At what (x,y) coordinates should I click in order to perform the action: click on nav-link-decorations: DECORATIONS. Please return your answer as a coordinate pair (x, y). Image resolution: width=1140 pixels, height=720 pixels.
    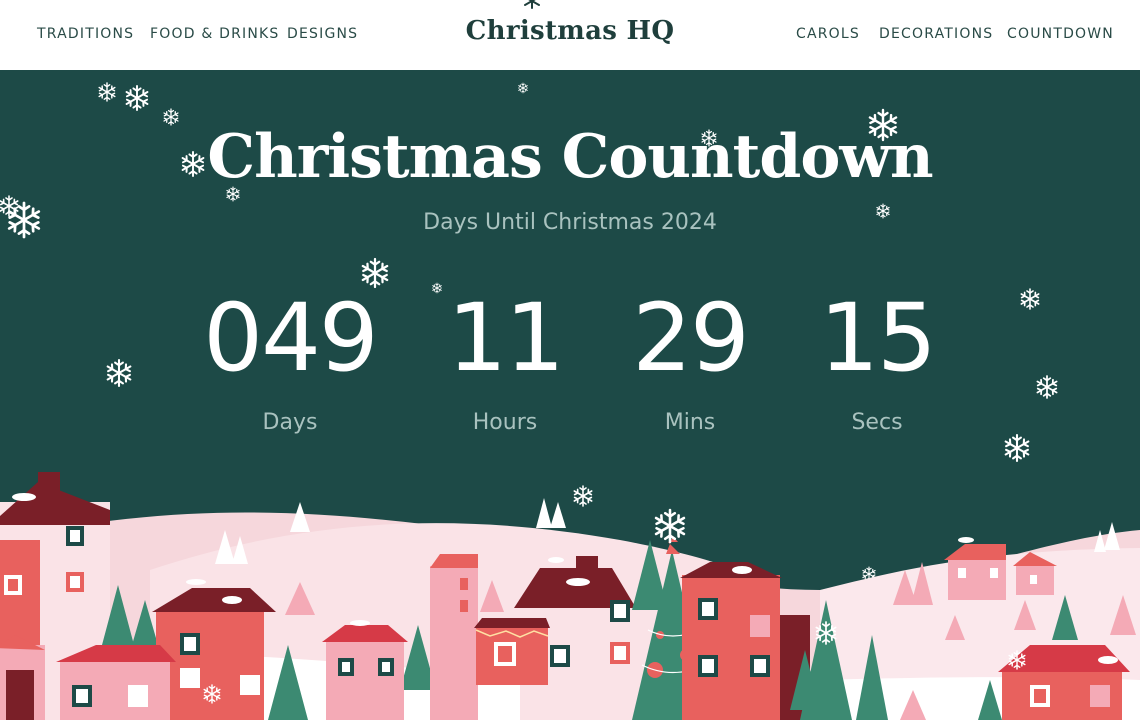
    Looking at the image, I should click on (936, 34).